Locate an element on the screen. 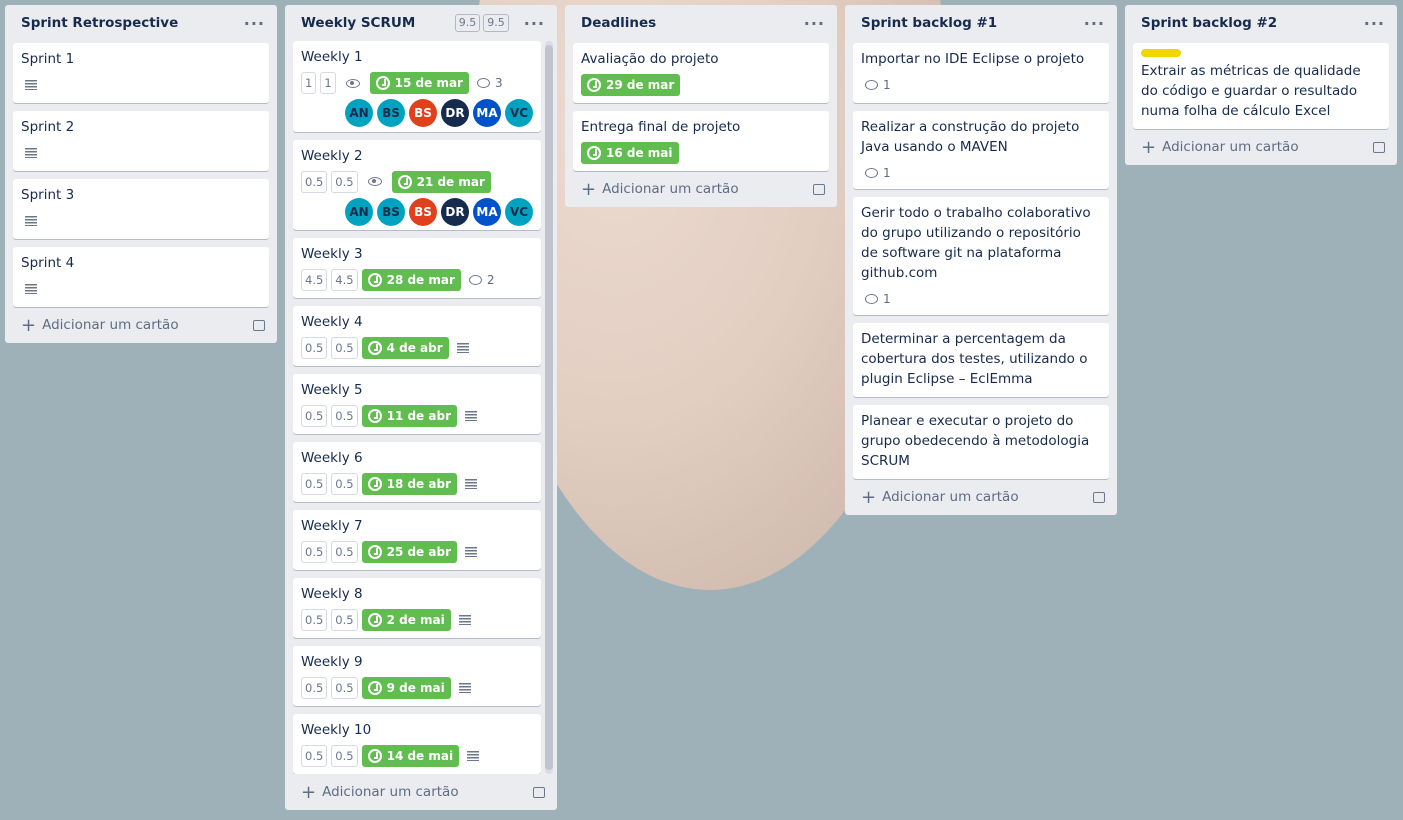  card: Weekly 3 4.5 4.5 28 de mar 2 is located at coordinates (417, 268).